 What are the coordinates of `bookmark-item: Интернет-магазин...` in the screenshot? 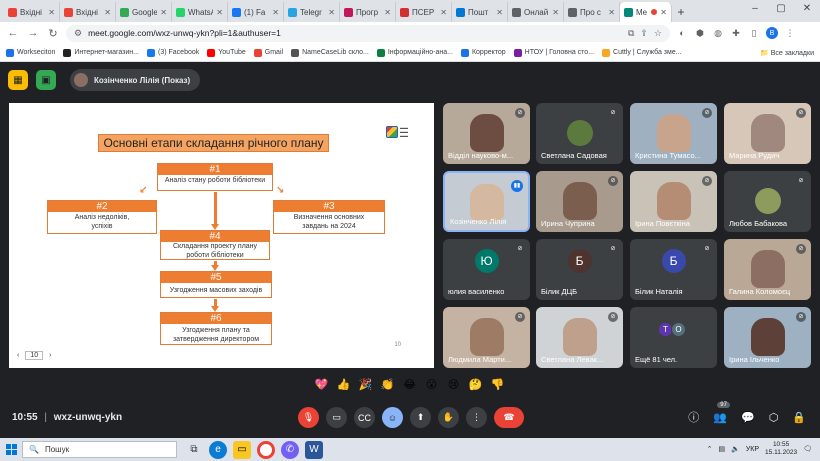 It's located at (101, 52).